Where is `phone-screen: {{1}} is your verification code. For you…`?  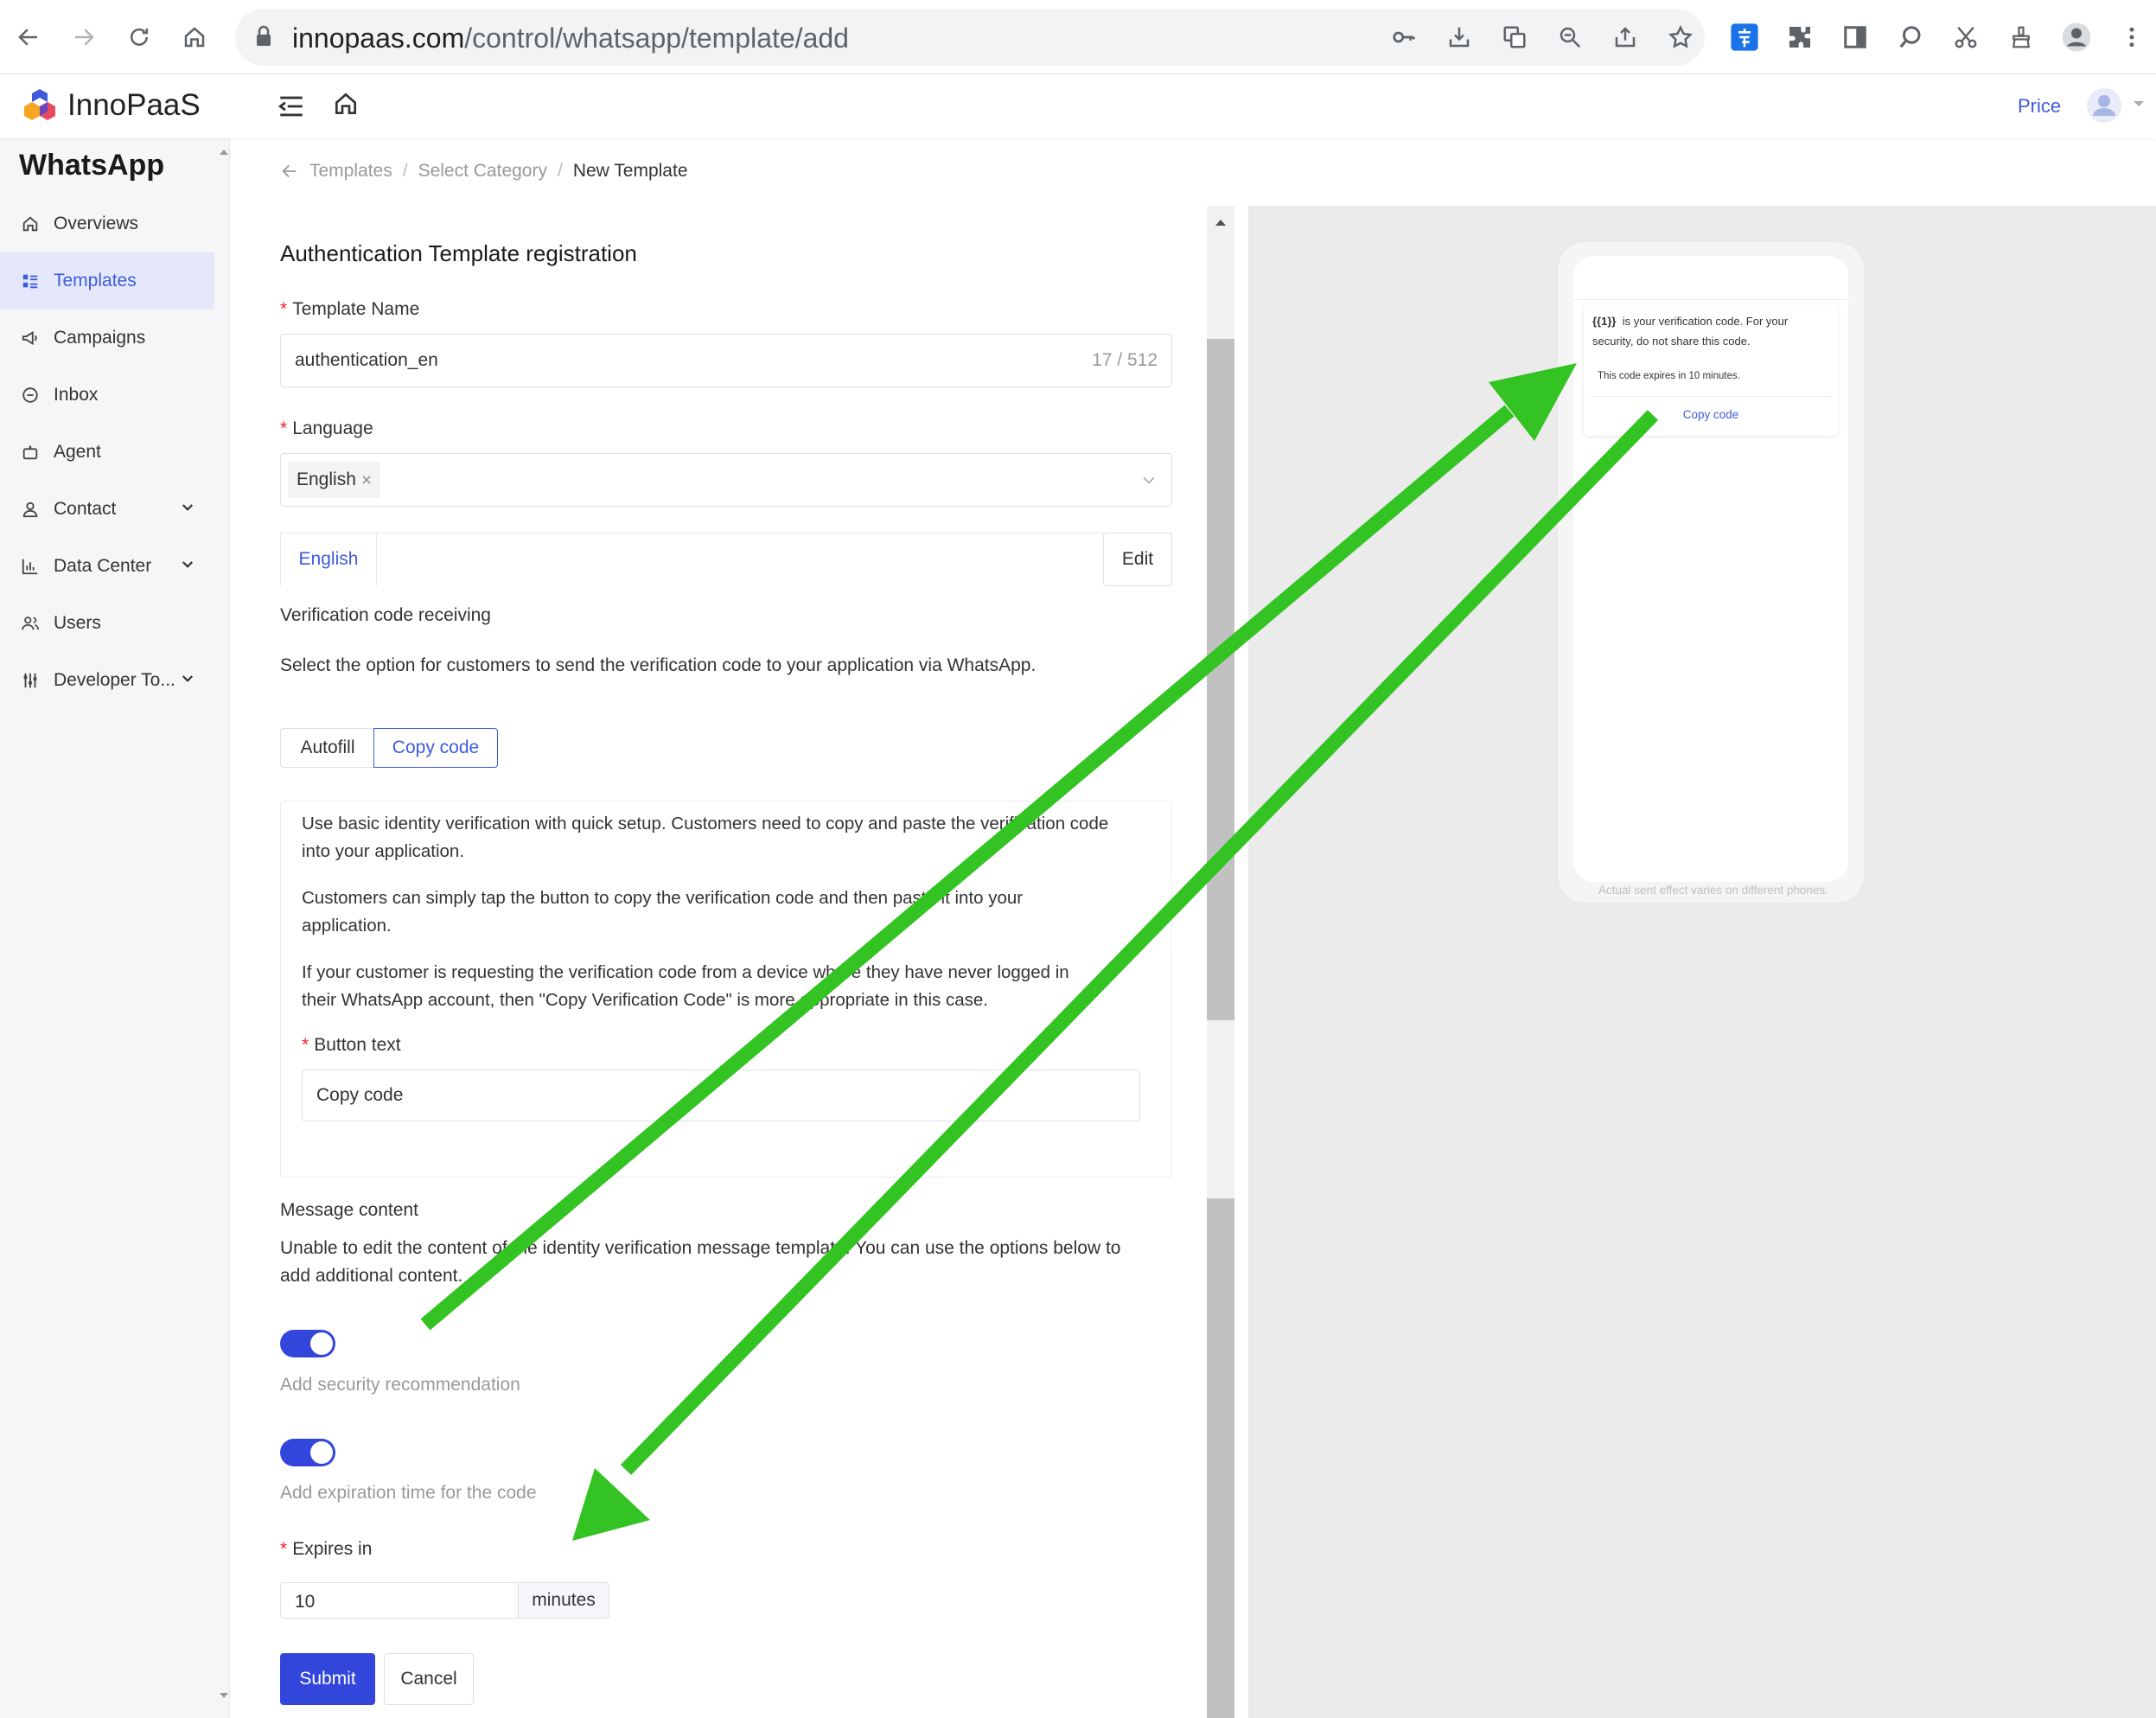
phone-screen: {{1}} is your verification code. For you… is located at coordinates (1710, 569).